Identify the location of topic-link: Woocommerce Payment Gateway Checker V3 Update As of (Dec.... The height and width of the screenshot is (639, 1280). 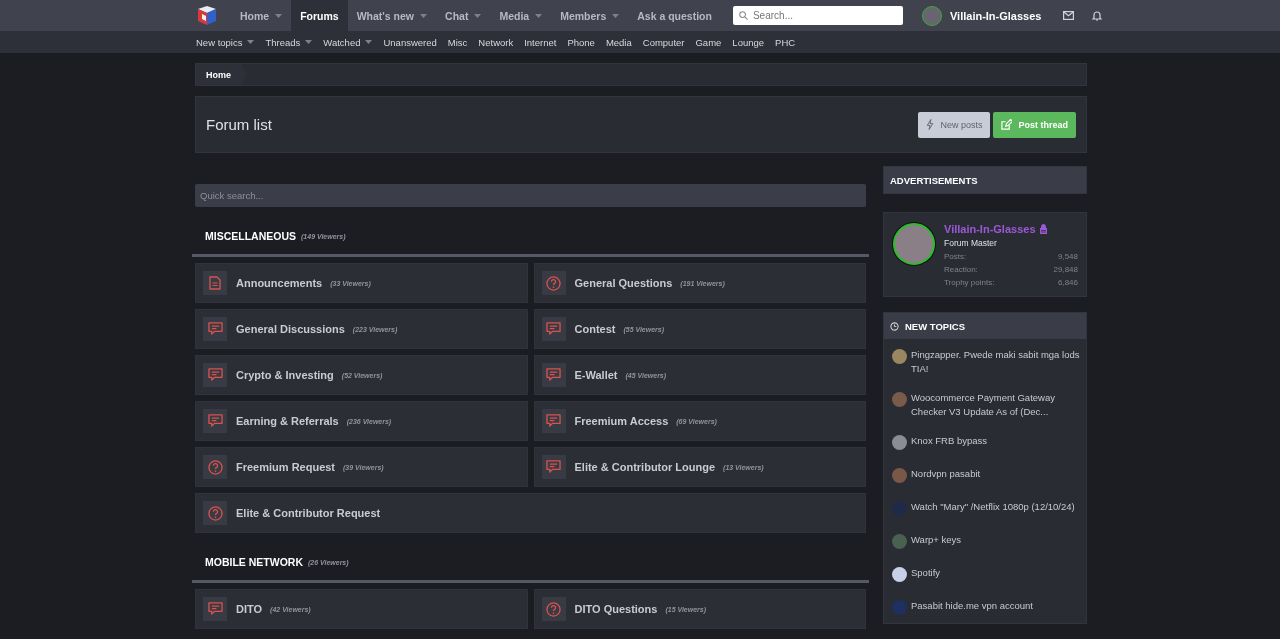
(996, 405).